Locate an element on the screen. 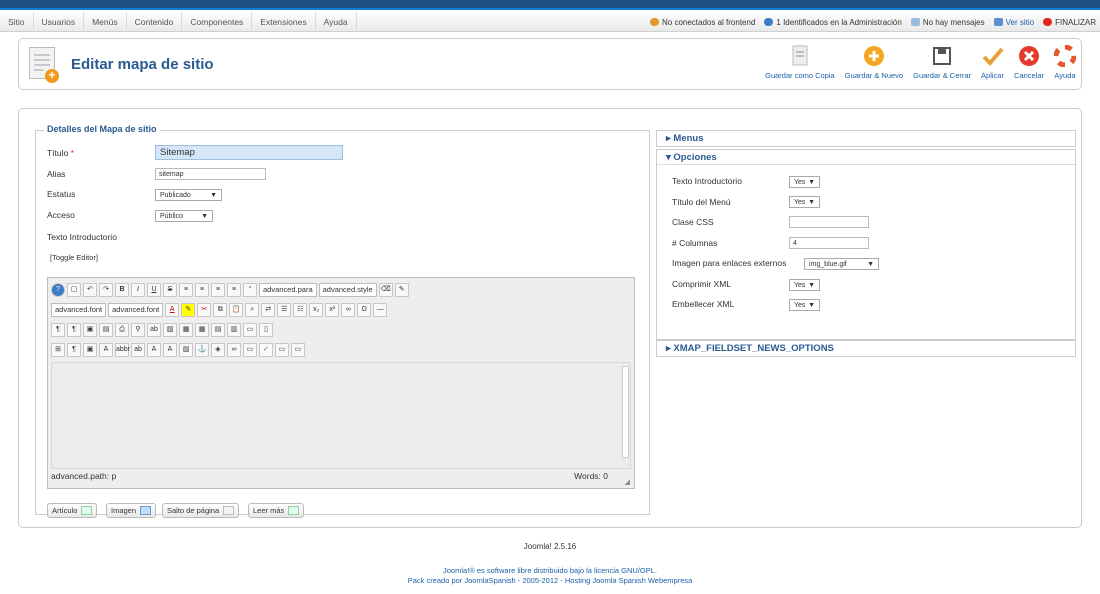  opt-cols-input: 4 is located at coordinates (829, 243).